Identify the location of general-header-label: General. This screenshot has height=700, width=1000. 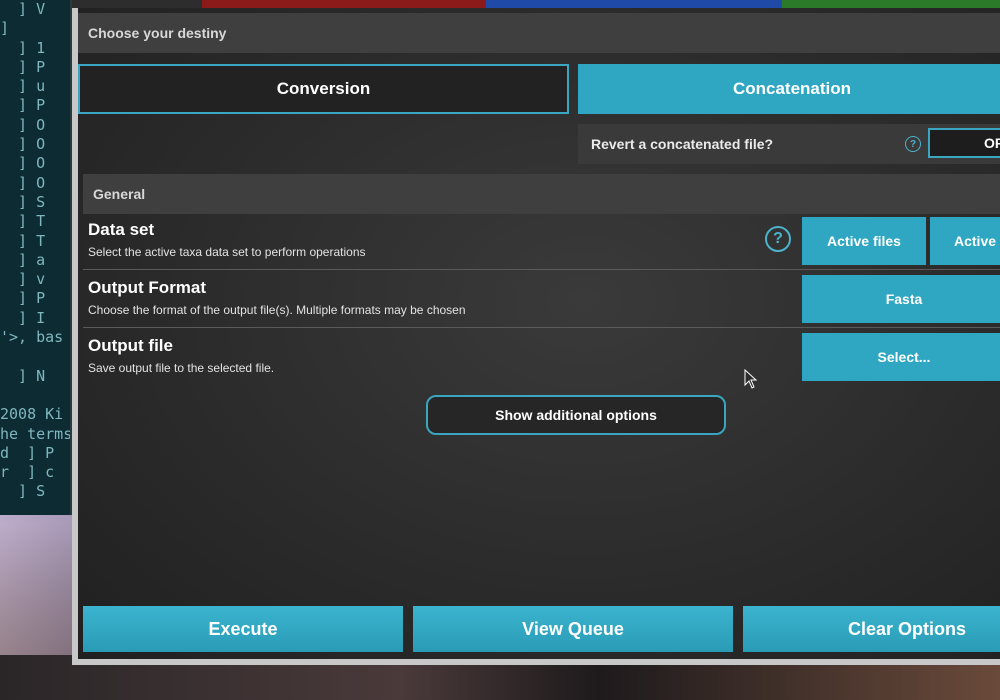
(119, 194).